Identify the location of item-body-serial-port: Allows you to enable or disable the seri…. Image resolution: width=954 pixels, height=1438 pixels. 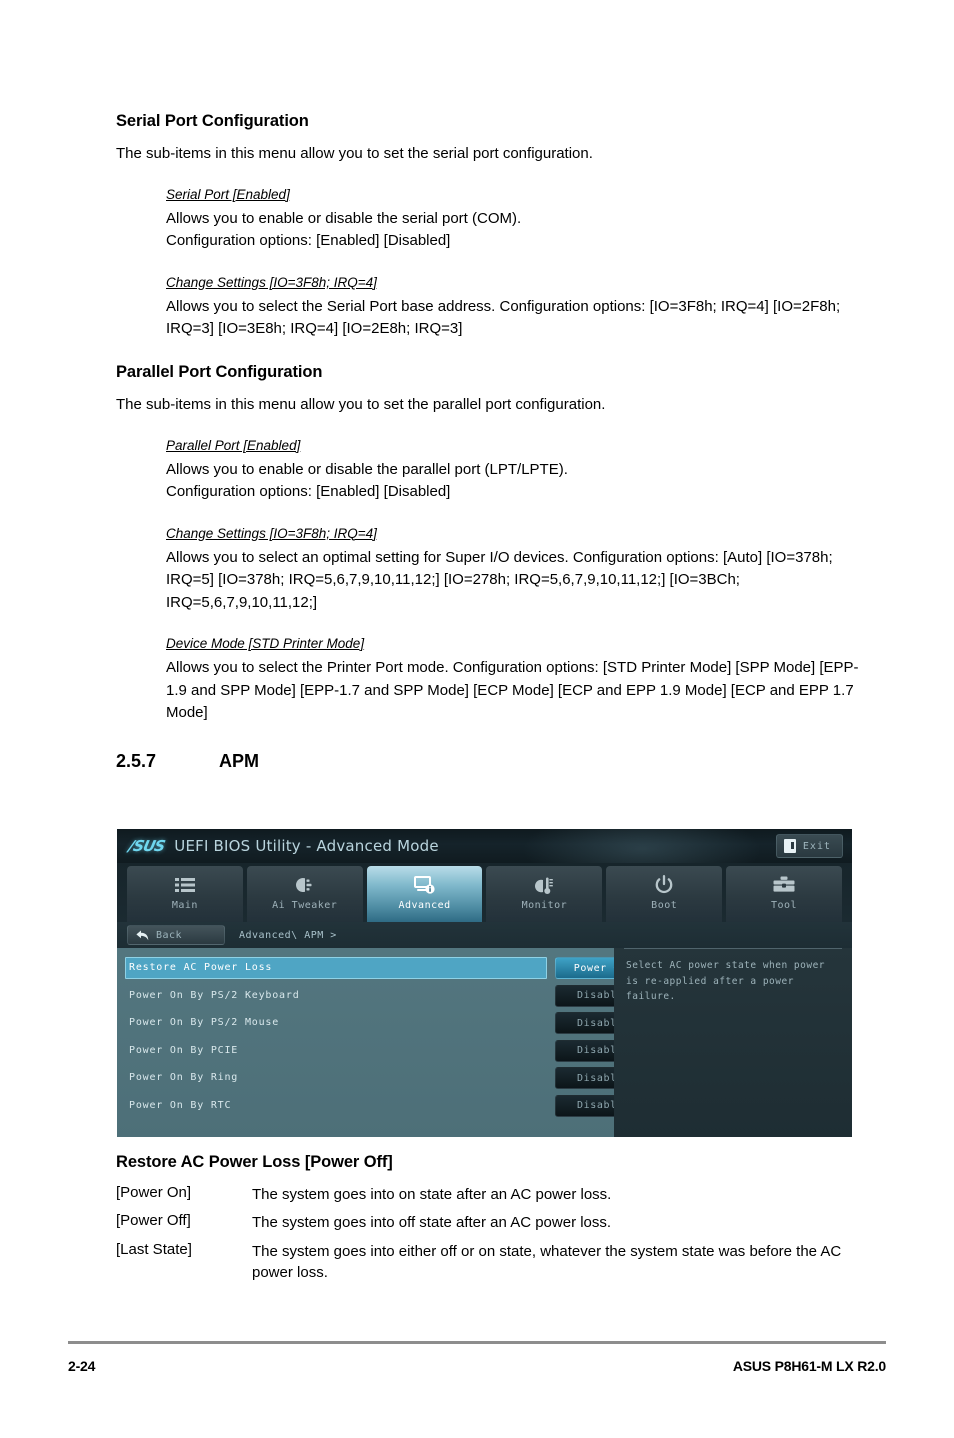
(521, 230).